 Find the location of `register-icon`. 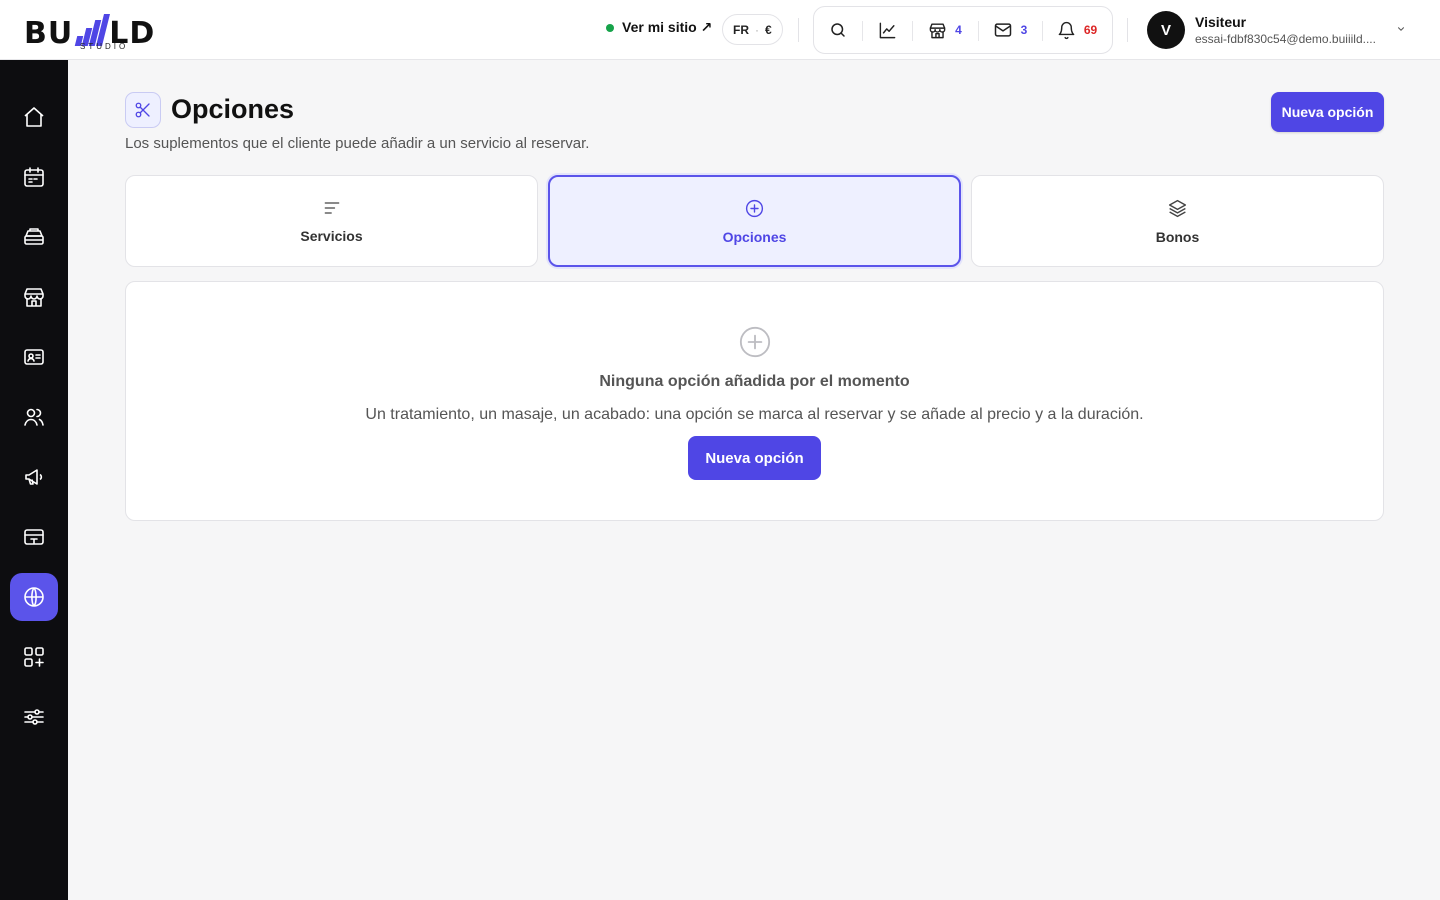

register-icon is located at coordinates (34, 237).